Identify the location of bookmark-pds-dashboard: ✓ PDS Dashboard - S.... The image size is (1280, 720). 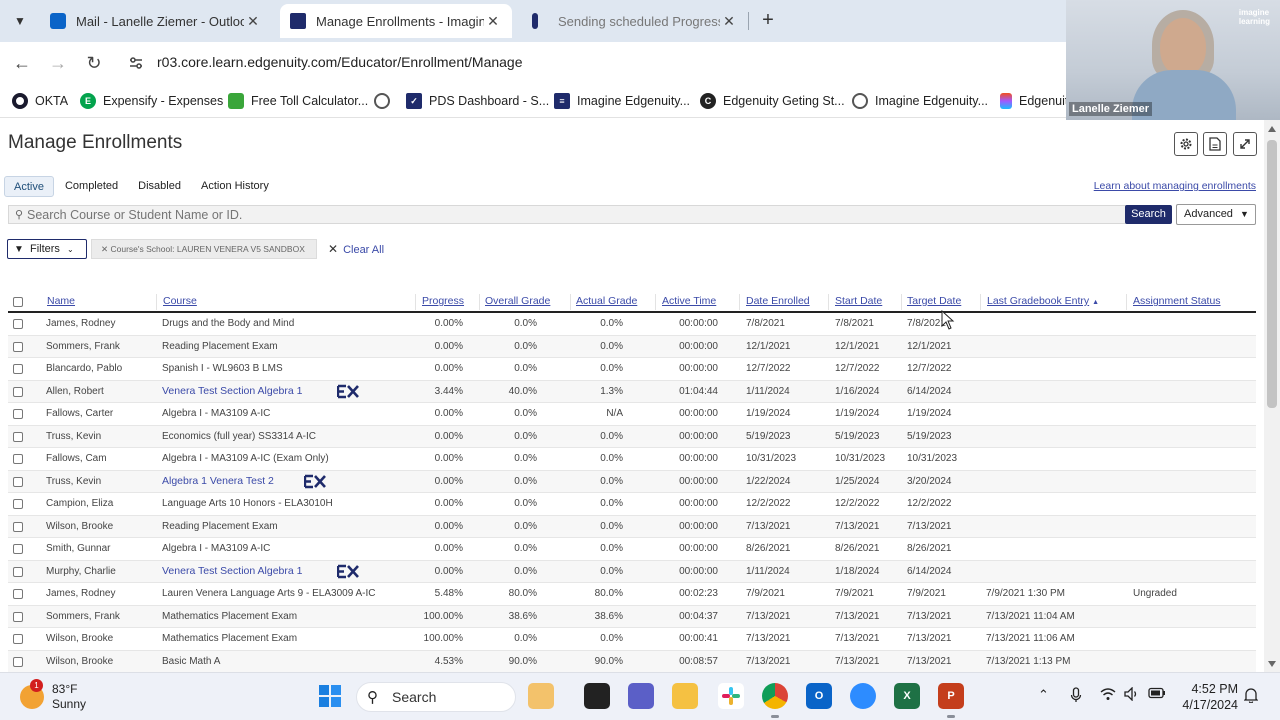
(477, 101).